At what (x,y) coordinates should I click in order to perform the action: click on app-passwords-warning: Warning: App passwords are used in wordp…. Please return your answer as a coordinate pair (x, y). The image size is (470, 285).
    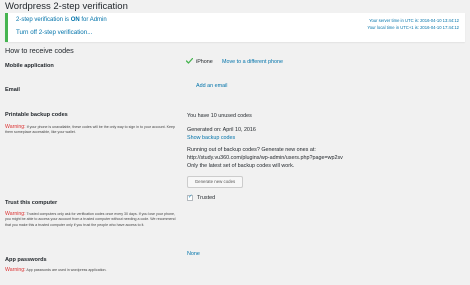
    Looking at the image, I should click on (105, 270).